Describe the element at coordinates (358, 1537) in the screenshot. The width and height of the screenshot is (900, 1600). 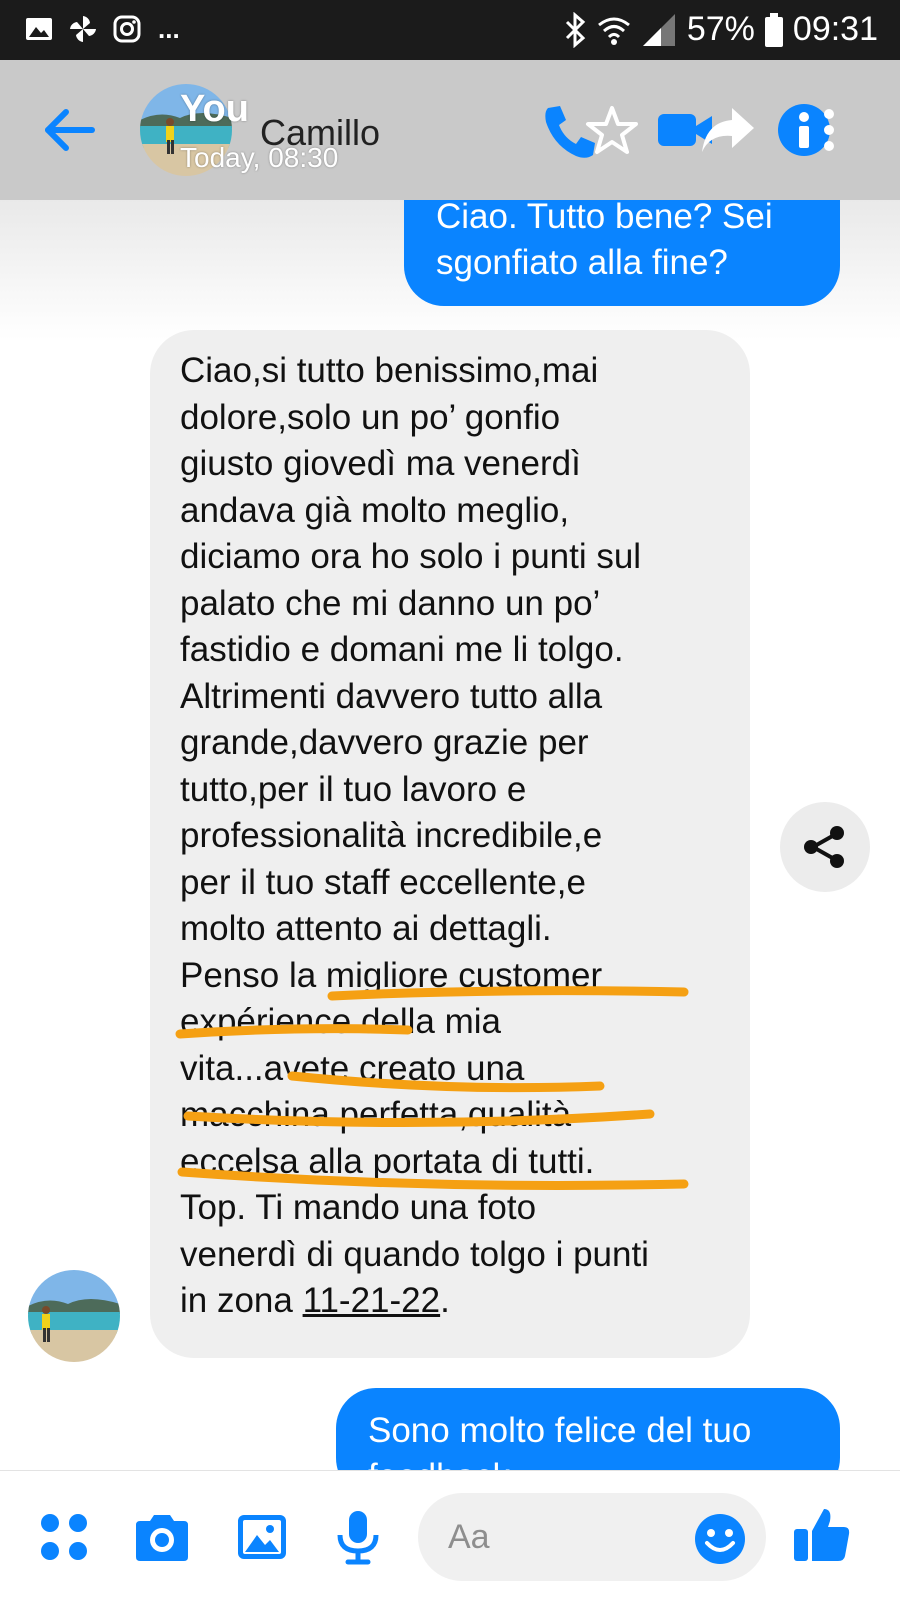
I see `microphone-icon` at that location.